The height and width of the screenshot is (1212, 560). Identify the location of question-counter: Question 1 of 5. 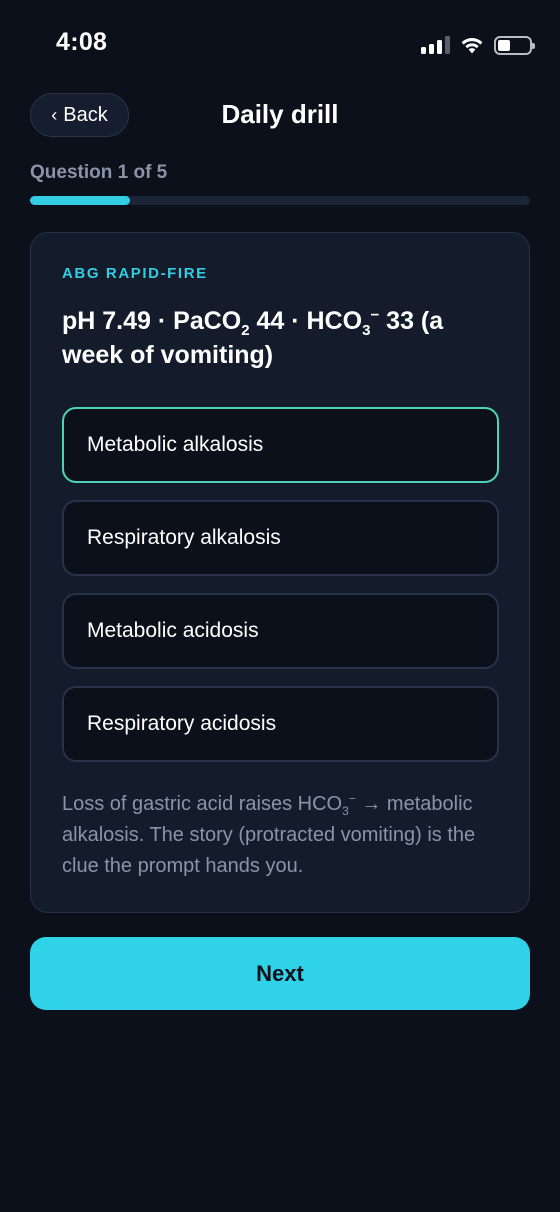
(99, 172).